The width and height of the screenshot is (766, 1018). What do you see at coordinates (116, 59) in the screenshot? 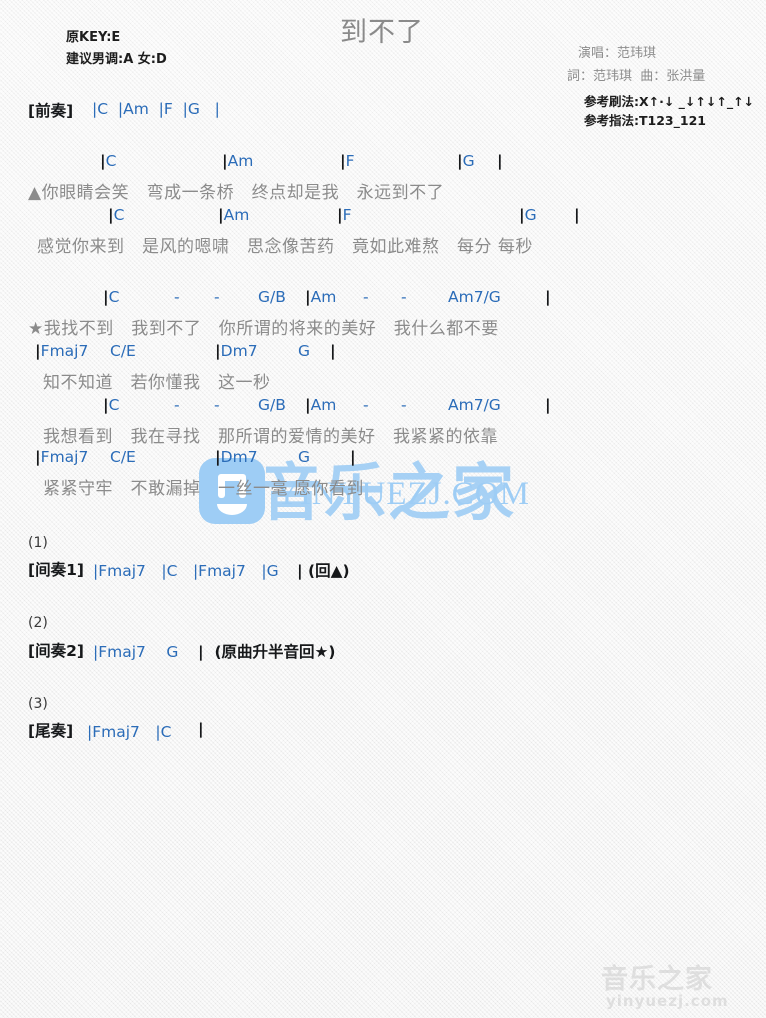
I see `suggested-key-label: 建议男调:A 女:D` at bounding box center [116, 59].